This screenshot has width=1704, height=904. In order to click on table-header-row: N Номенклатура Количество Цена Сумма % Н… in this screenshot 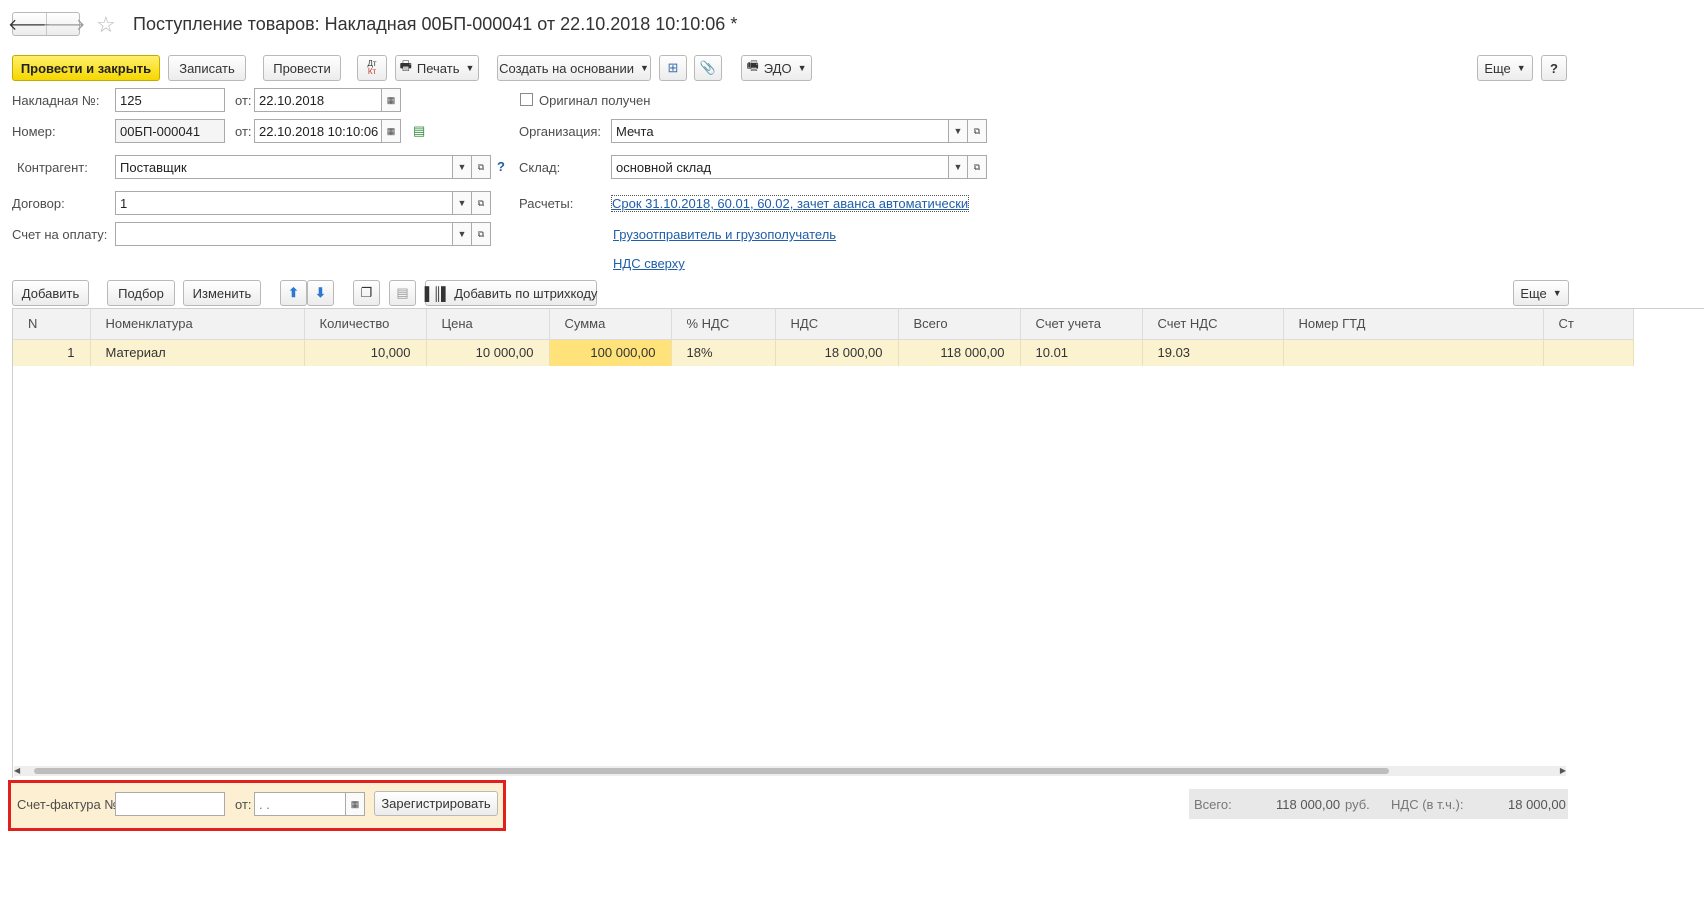, I will do `click(823, 324)`.